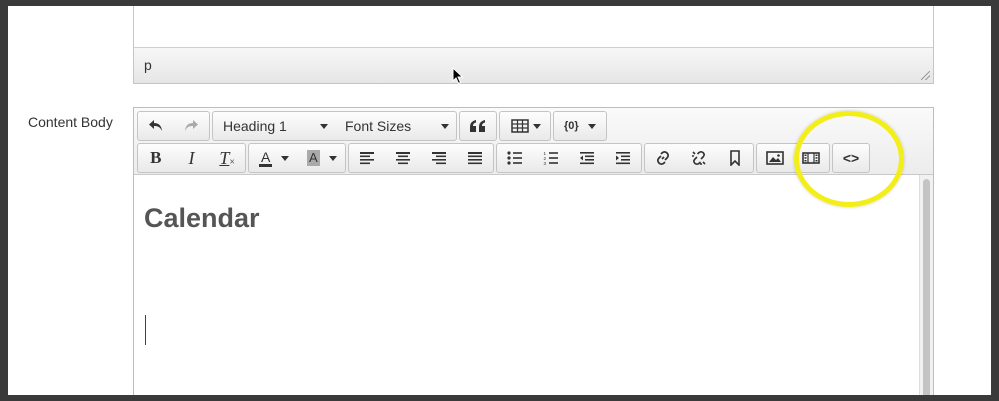 This screenshot has height=401, width=999. I want to click on align-center-button, so click(403, 158).